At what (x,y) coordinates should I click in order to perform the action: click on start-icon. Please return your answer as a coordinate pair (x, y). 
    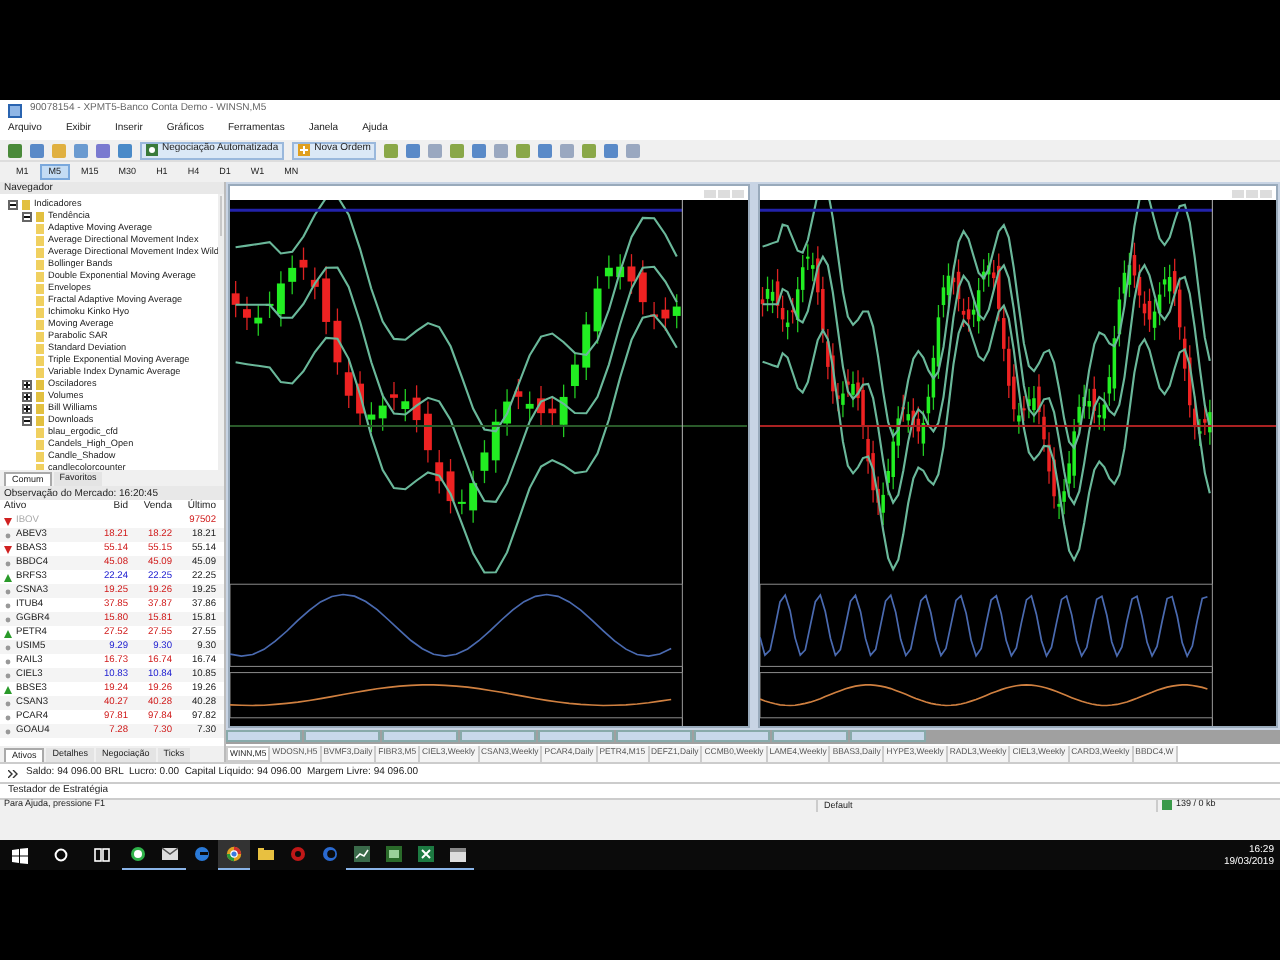
    Looking at the image, I should click on (20, 855).